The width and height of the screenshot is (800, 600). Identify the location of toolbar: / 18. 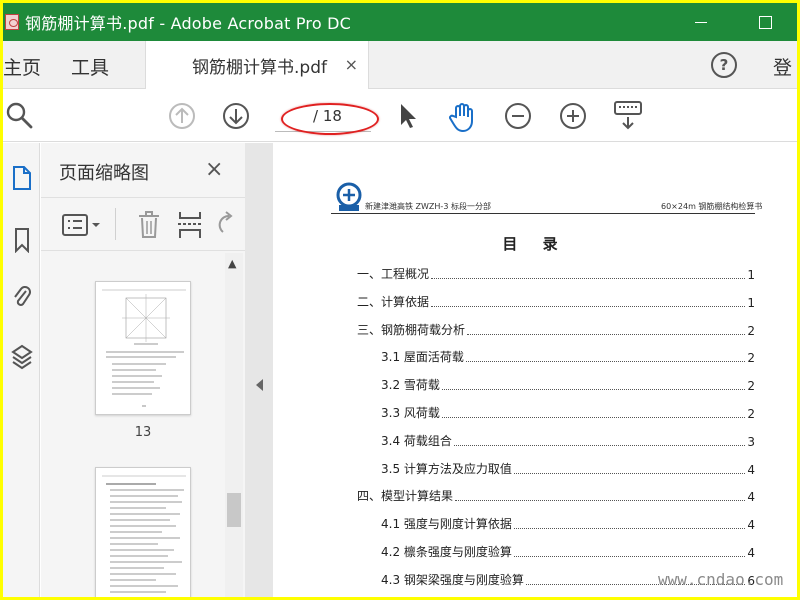
(400, 116).